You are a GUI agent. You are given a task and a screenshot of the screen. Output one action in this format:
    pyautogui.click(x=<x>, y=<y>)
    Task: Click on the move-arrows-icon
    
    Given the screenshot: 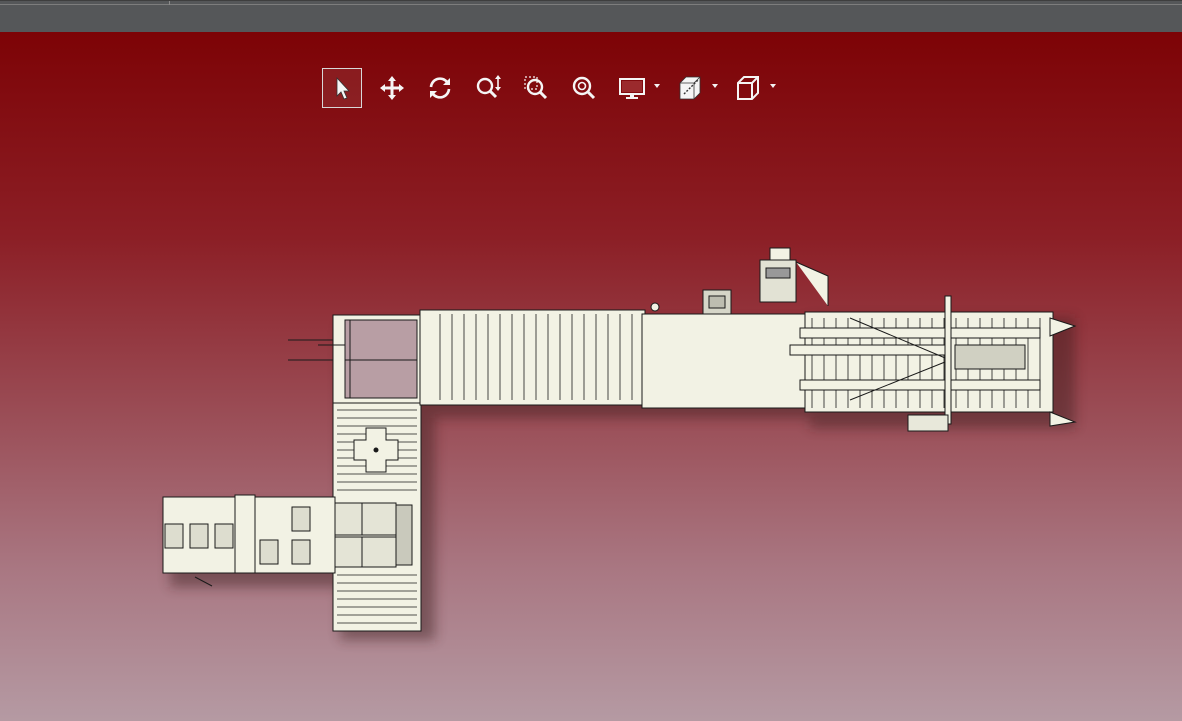 What is the action you would take?
    pyautogui.click(x=392, y=88)
    